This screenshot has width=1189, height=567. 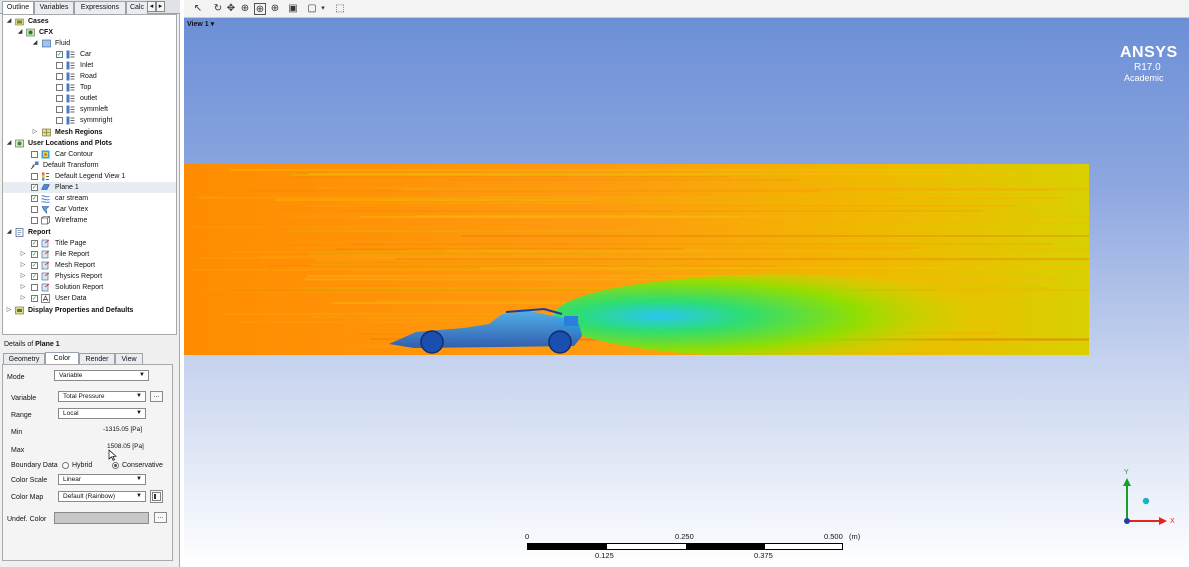 I want to click on tab-variables: Variables, so click(x=54, y=7).